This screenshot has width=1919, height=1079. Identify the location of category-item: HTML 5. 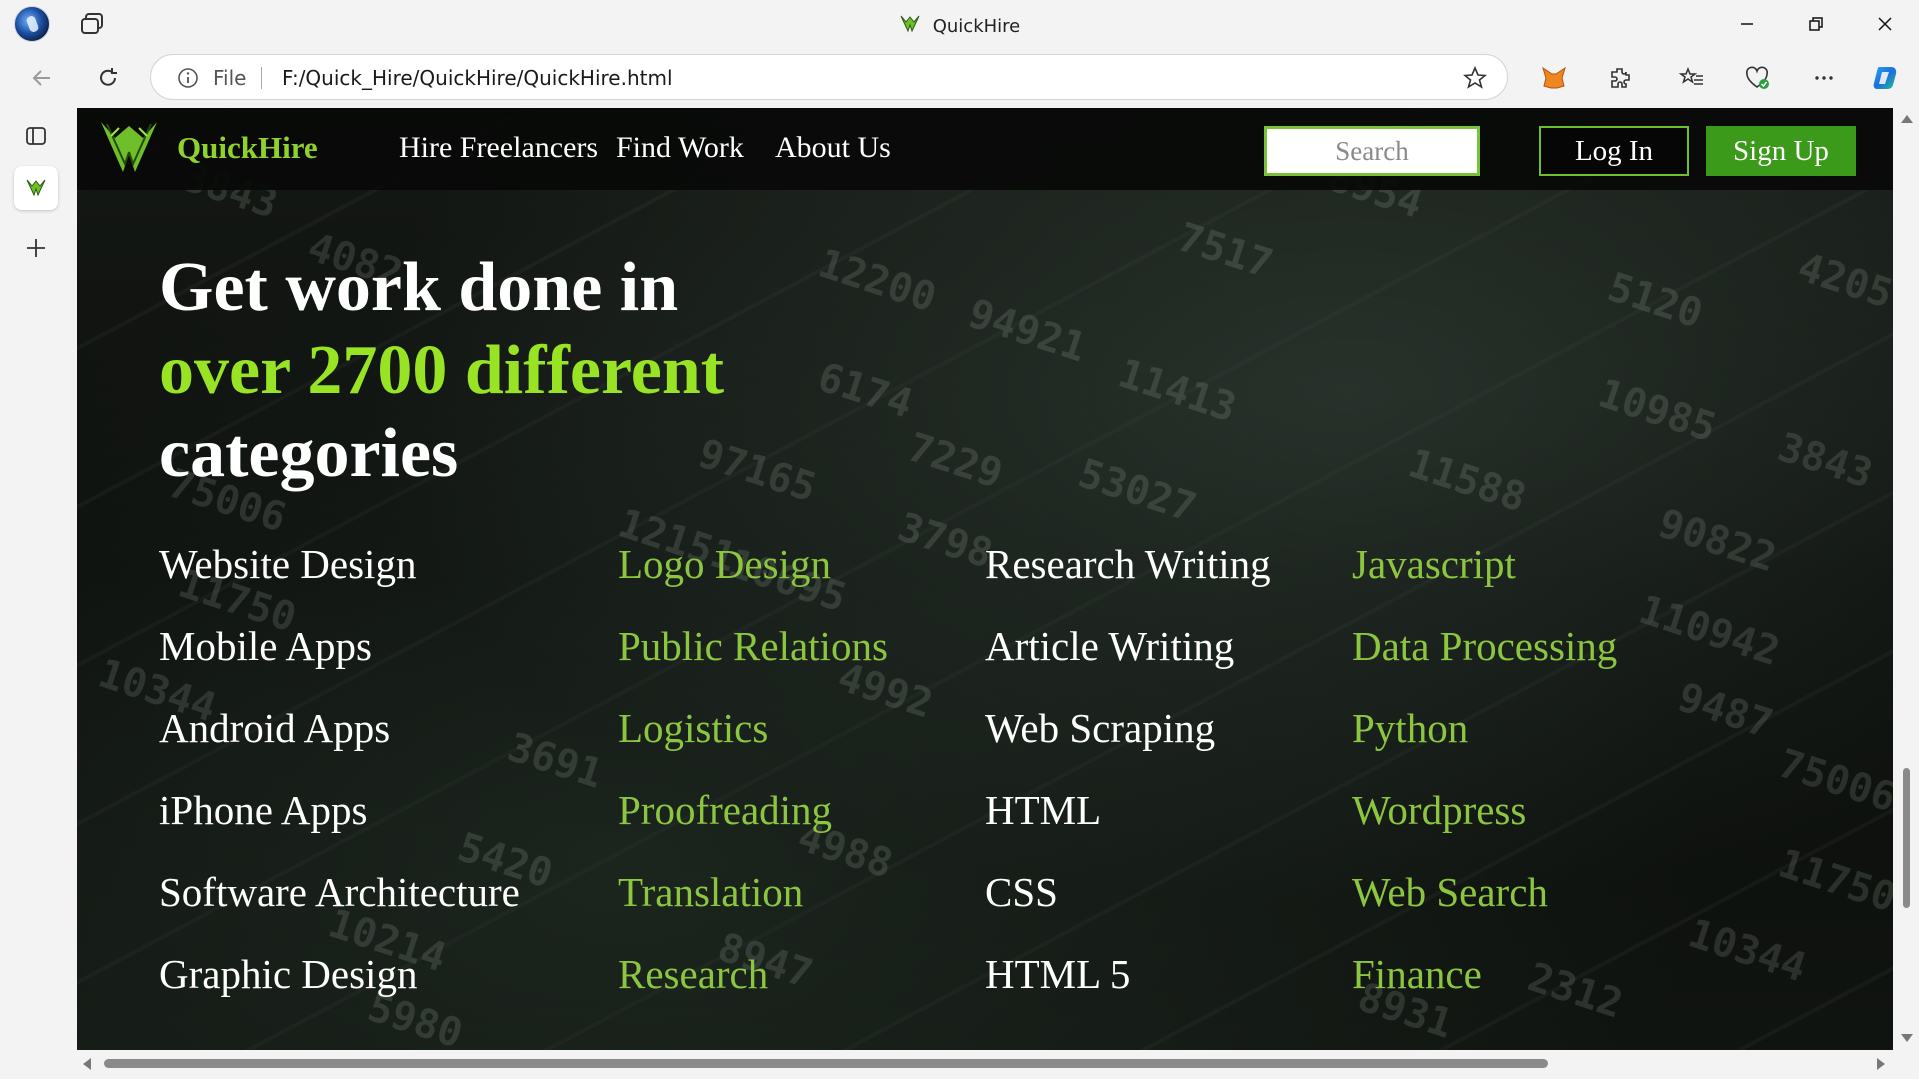
(1057, 974).